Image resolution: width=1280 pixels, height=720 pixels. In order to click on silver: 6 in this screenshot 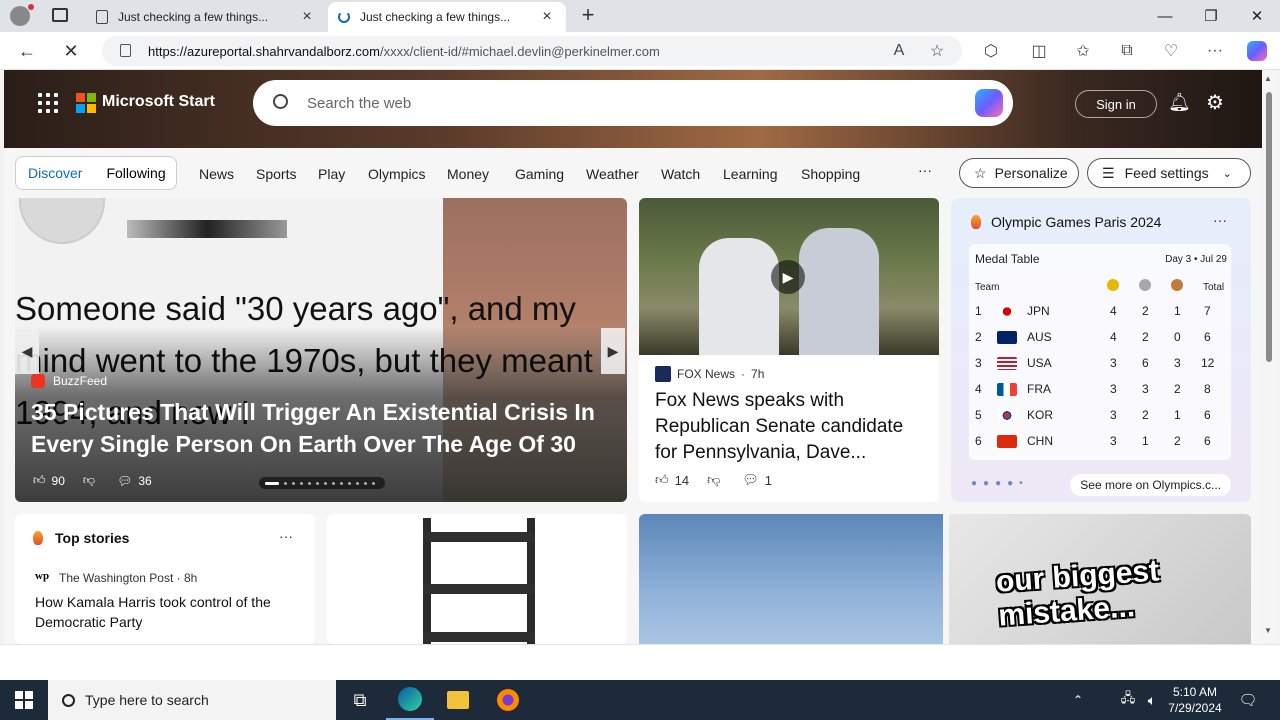, I will do `click(1145, 363)`.